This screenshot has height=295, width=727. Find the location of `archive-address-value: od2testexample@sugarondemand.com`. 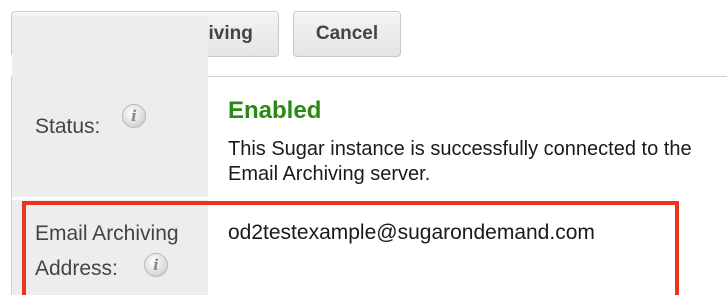

archive-address-value: od2testexample@sugarondemand.com is located at coordinates (411, 232).